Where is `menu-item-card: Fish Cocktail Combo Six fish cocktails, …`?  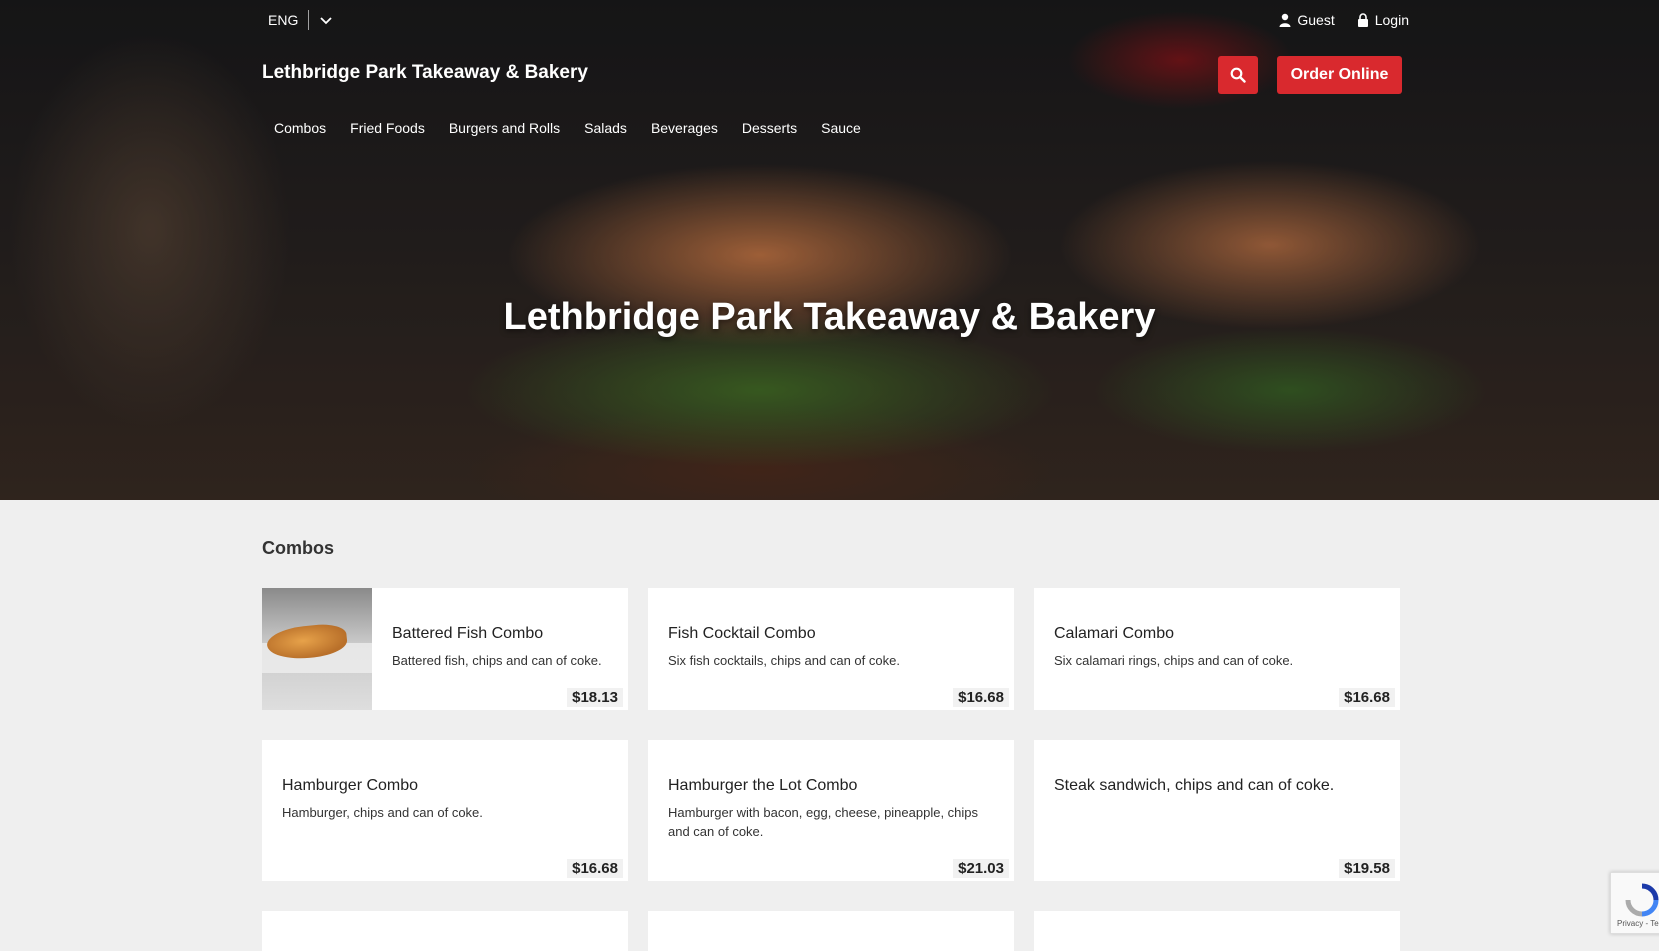 menu-item-card: Fish Cocktail Combo Six fish cocktails, … is located at coordinates (831, 649).